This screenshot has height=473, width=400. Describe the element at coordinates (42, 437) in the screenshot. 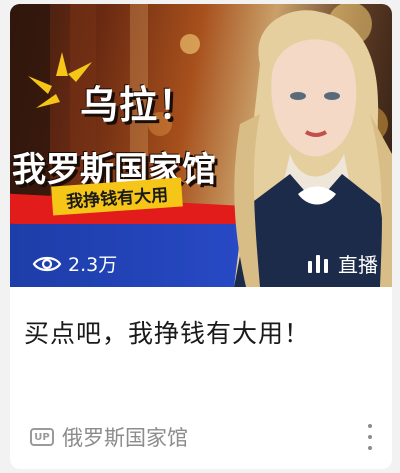

I see `up-badge-icon: UP` at that location.